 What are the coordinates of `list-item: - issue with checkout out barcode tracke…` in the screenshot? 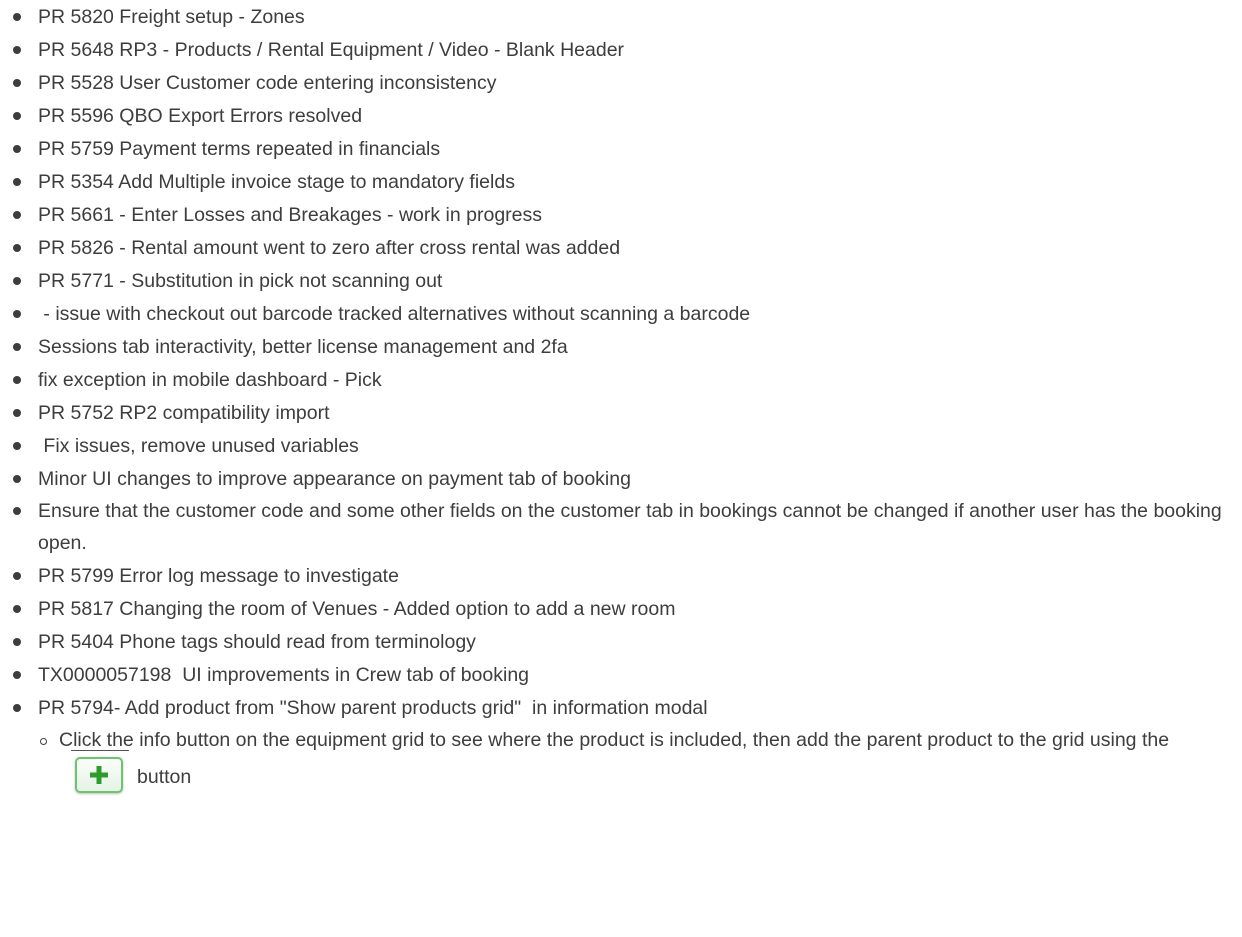 It's located at (621, 313).